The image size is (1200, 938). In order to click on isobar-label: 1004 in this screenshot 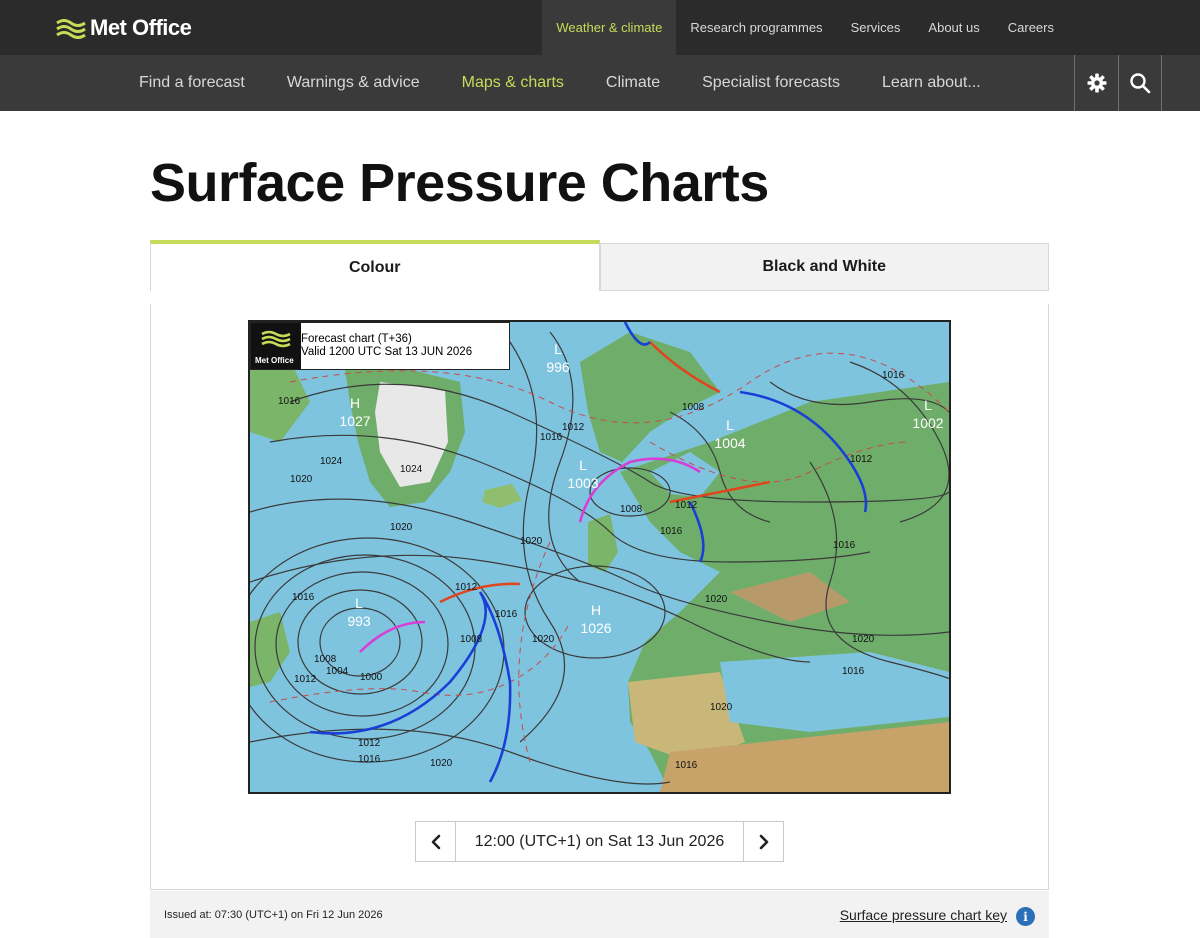, I will do `click(337, 671)`.